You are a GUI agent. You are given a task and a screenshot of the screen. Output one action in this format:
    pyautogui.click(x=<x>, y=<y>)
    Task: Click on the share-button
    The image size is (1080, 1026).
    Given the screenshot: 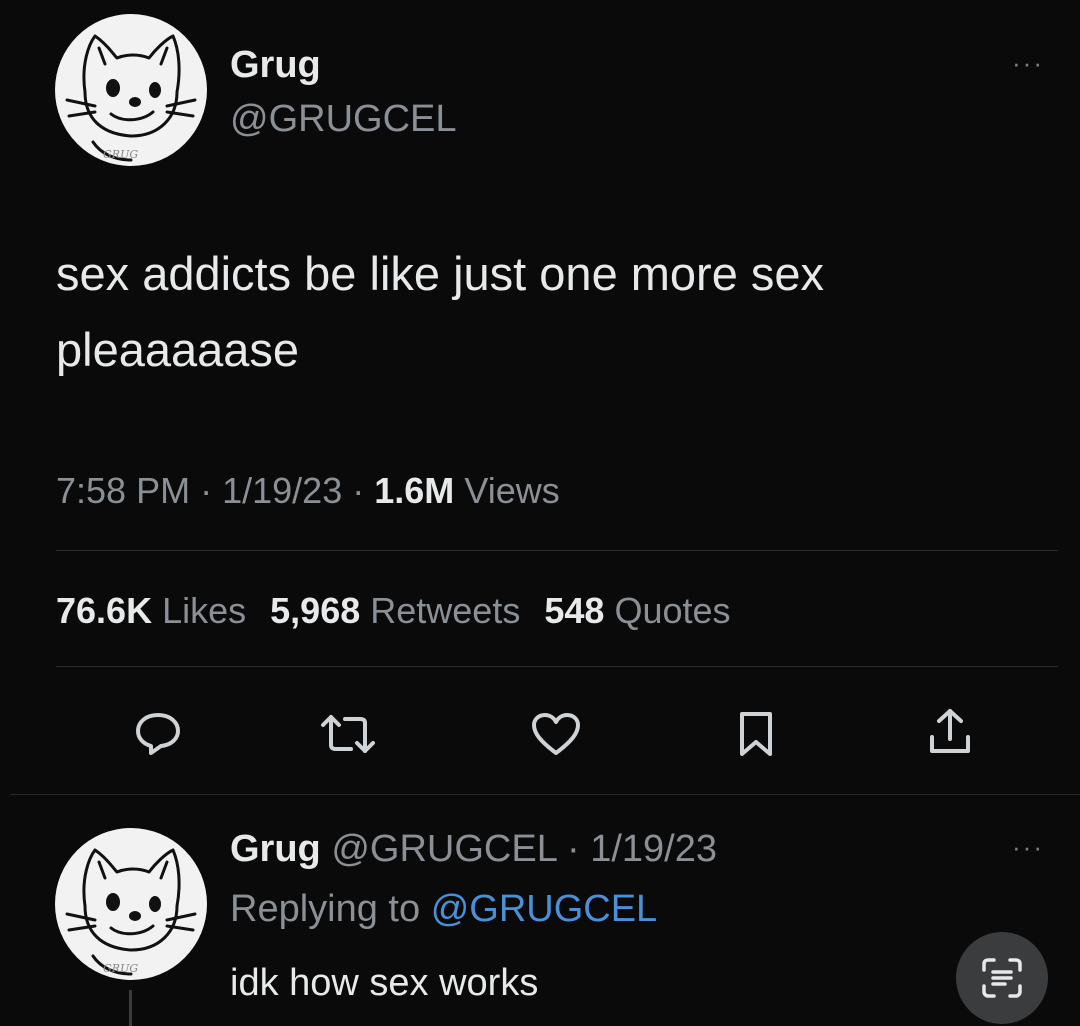 What is the action you would take?
    pyautogui.click(x=950, y=732)
    